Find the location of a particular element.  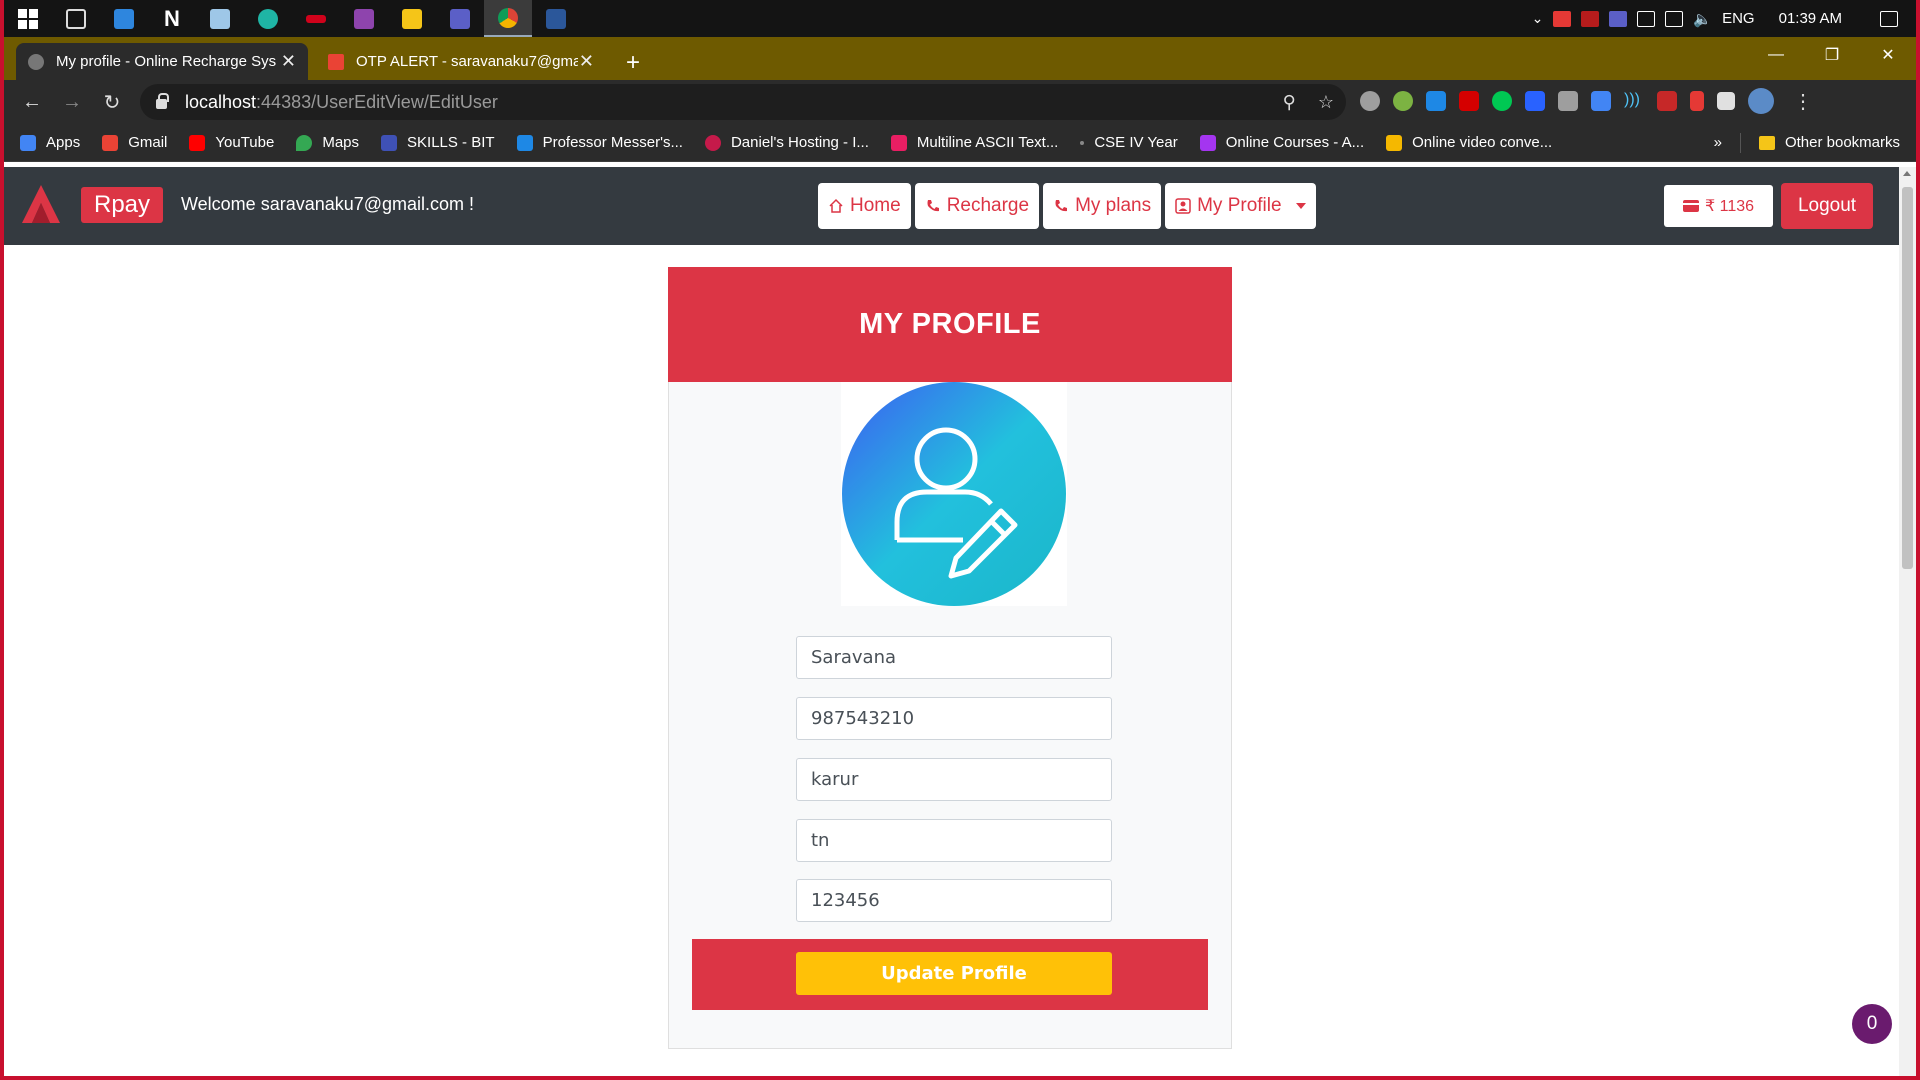

reload-icon: ↻ is located at coordinates (112, 102).